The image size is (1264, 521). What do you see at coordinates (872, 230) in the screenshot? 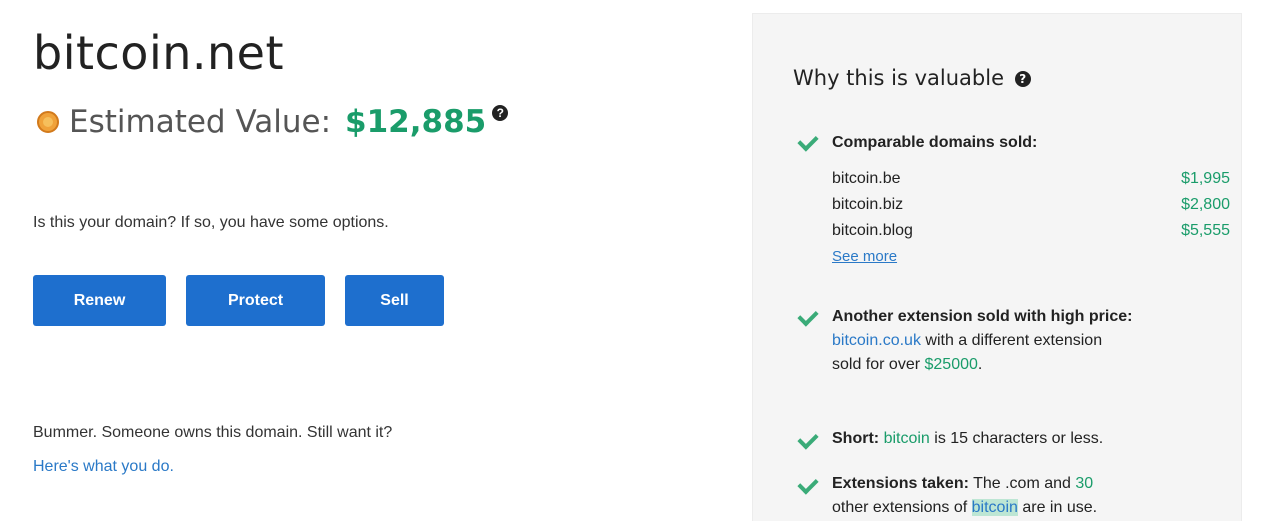
I see `comparable-domain: bitcoin.blog` at bounding box center [872, 230].